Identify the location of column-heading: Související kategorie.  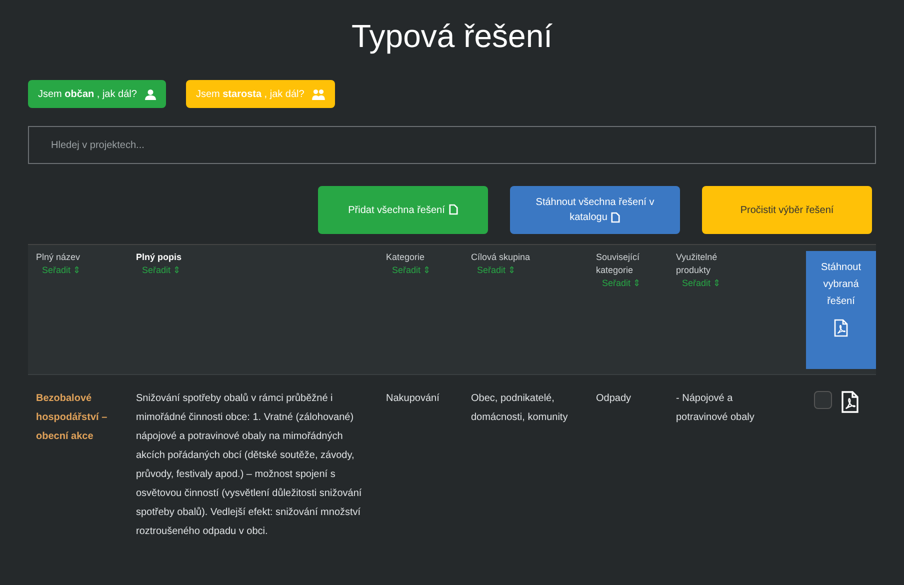
(618, 264).